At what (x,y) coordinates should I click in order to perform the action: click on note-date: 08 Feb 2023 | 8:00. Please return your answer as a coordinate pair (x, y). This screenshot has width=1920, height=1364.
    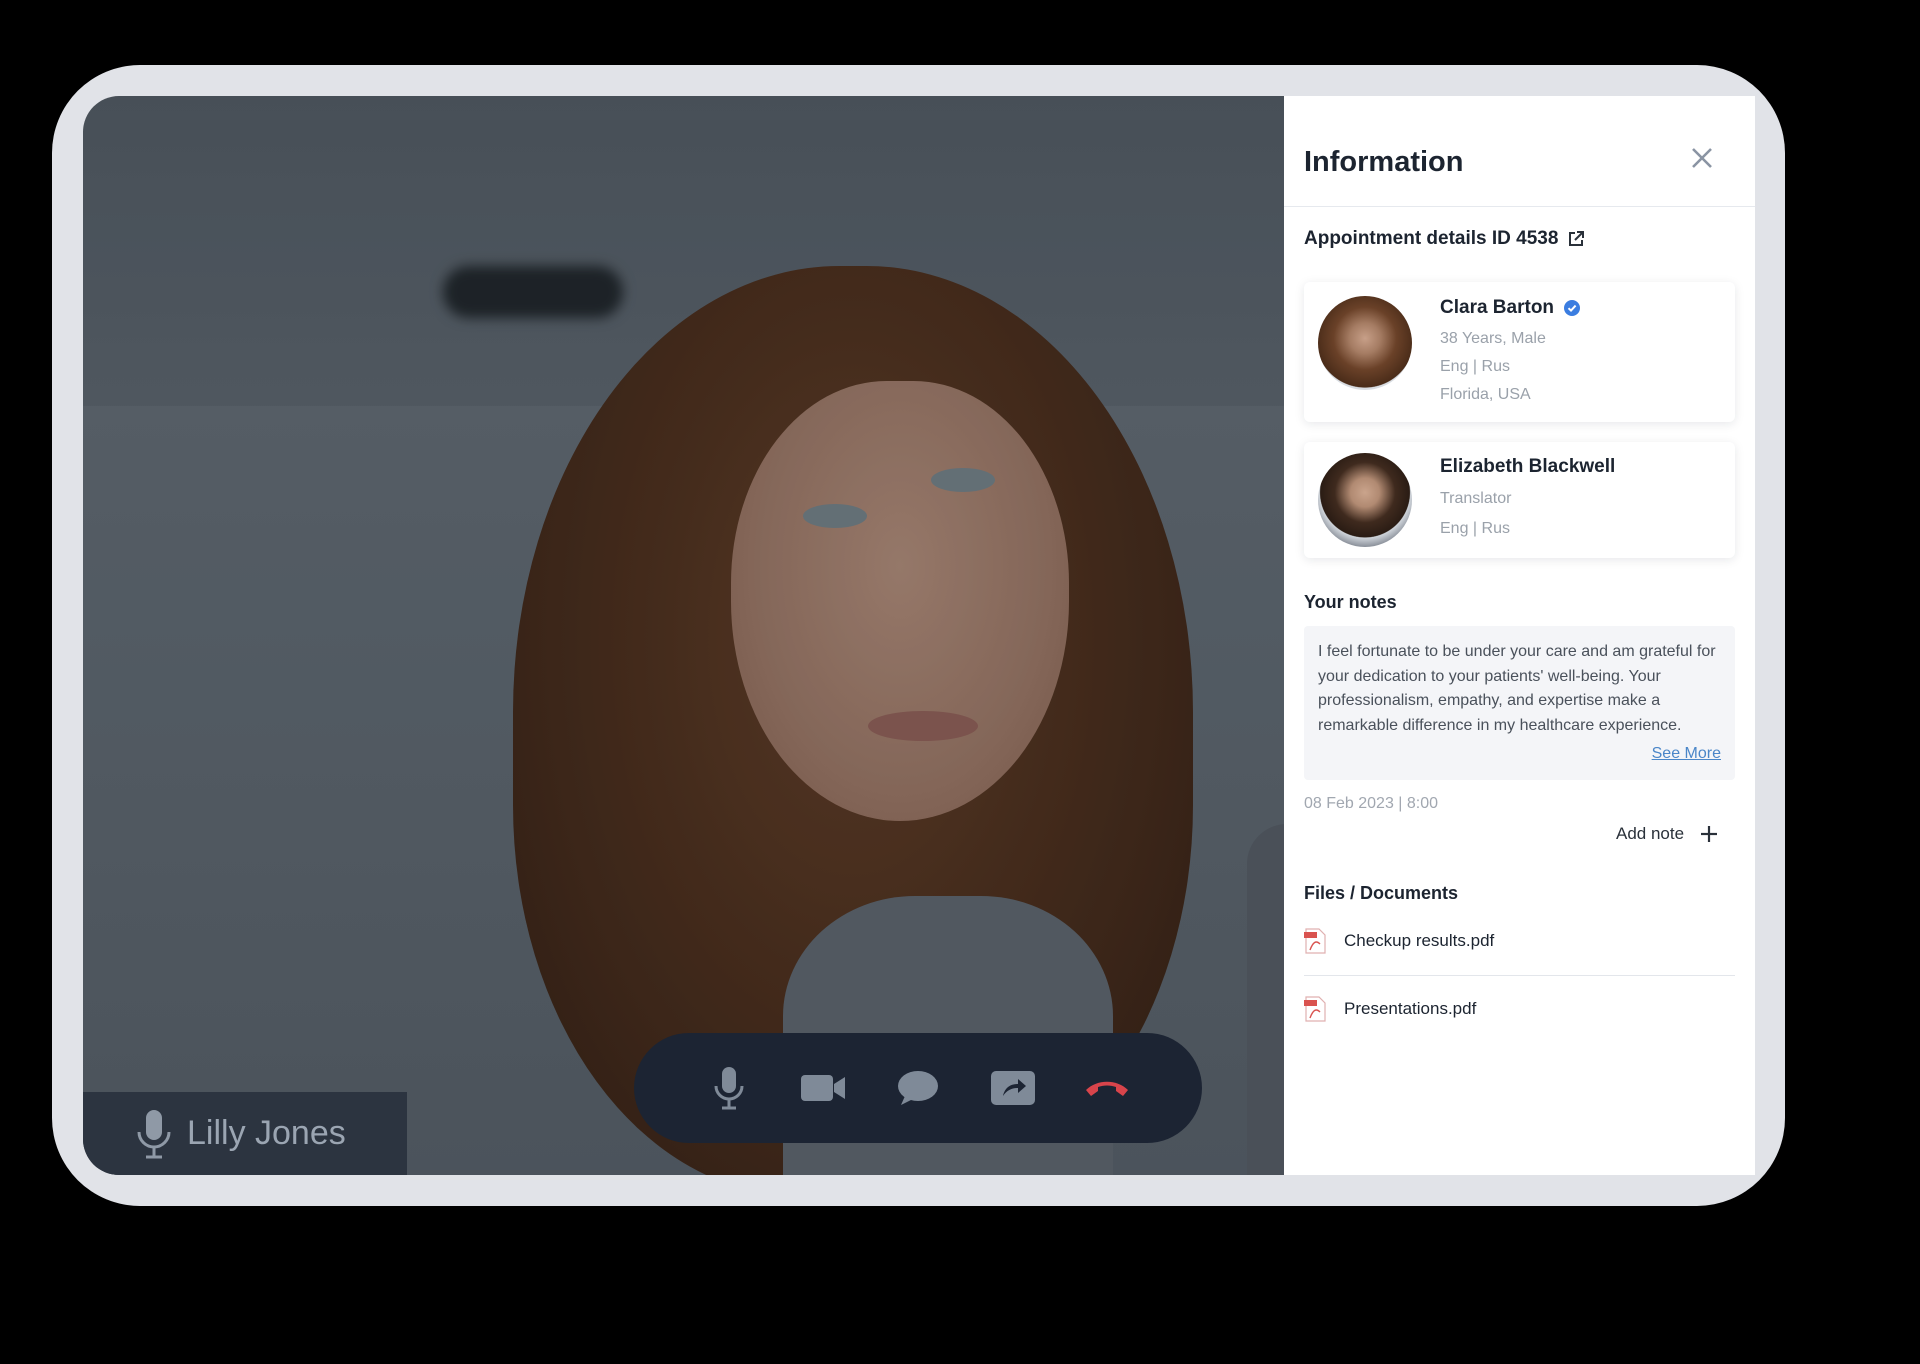
    Looking at the image, I should click on (1371, 803).